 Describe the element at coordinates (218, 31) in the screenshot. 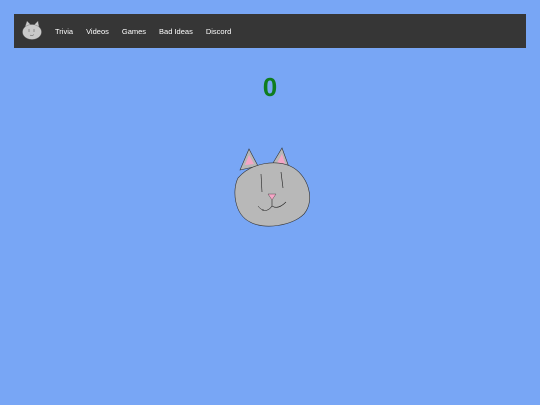

I see `nav-link-discord: Discord` at that location.